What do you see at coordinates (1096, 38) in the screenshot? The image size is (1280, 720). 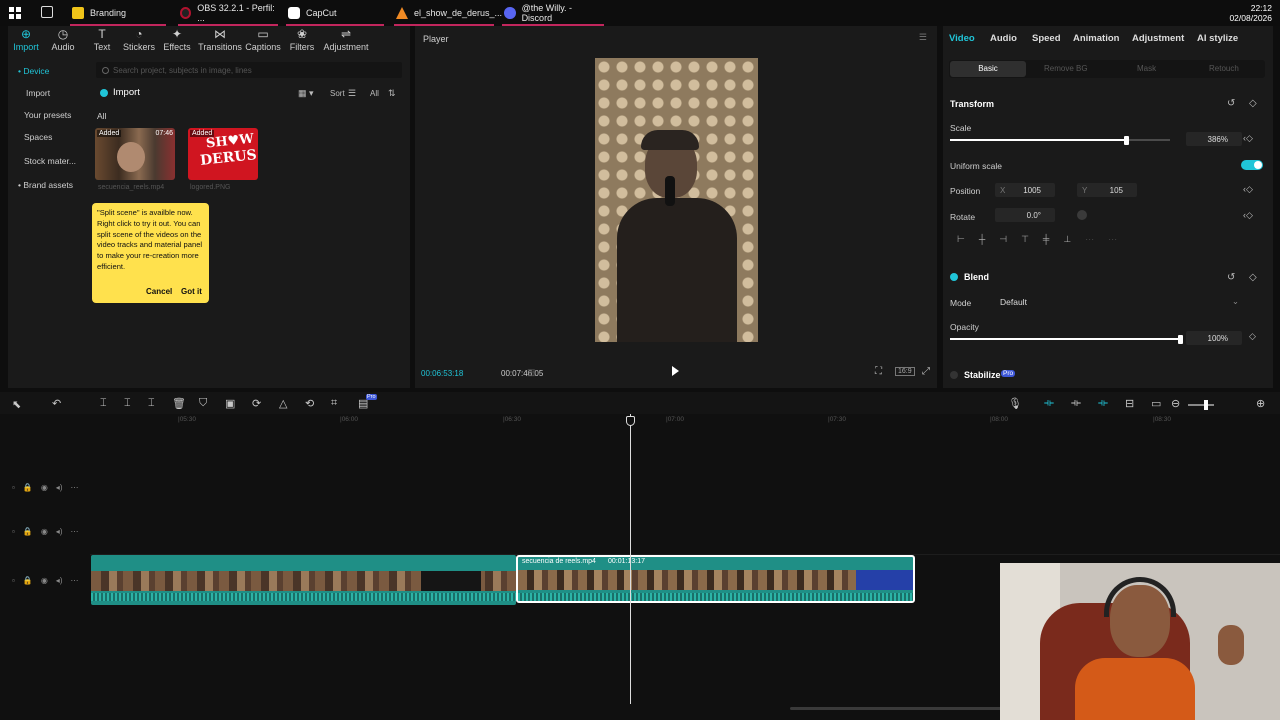 I see `prop-tab-animation: Animation` at bounding box center [1096, 38].